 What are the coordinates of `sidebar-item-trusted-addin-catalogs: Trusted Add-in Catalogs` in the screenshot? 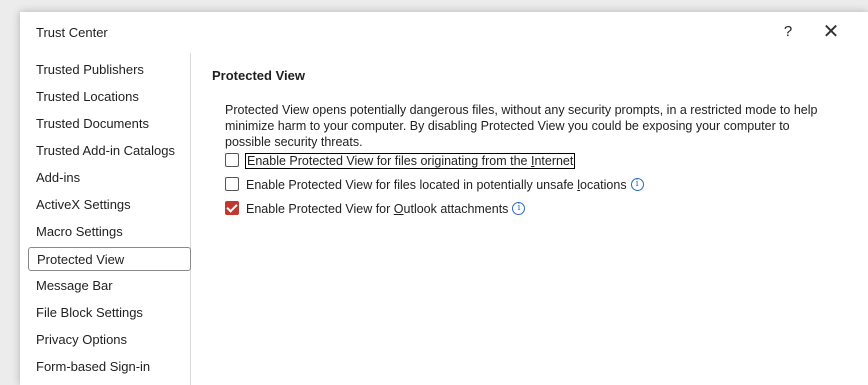 It's located at (107, 151).